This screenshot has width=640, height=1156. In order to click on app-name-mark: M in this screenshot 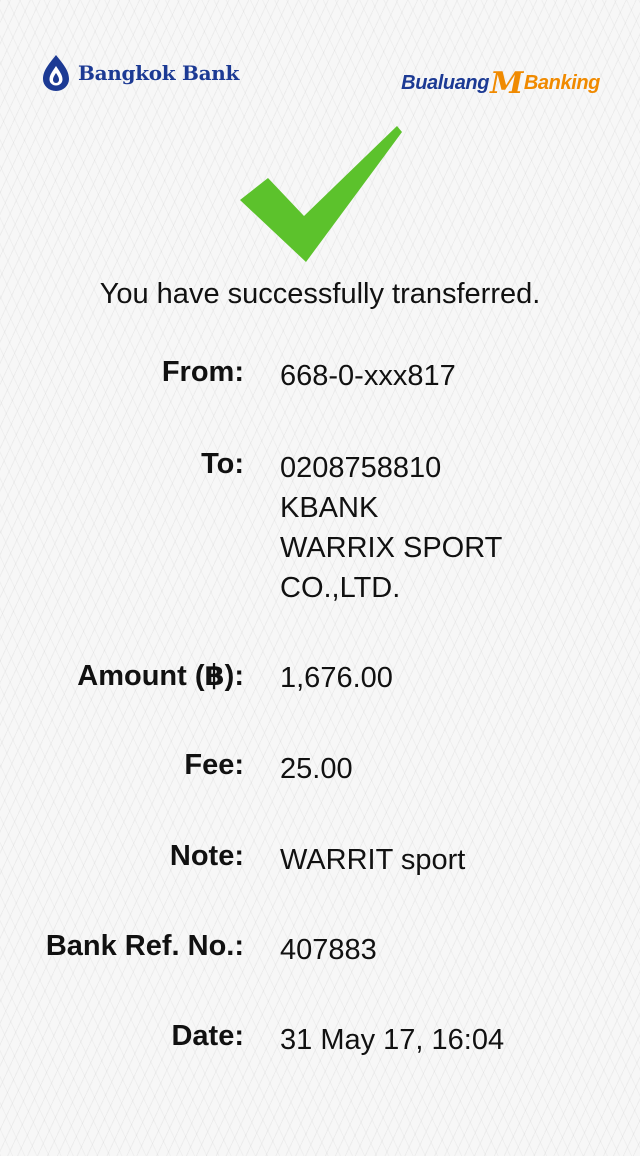, I will do `click(506, 83)`.